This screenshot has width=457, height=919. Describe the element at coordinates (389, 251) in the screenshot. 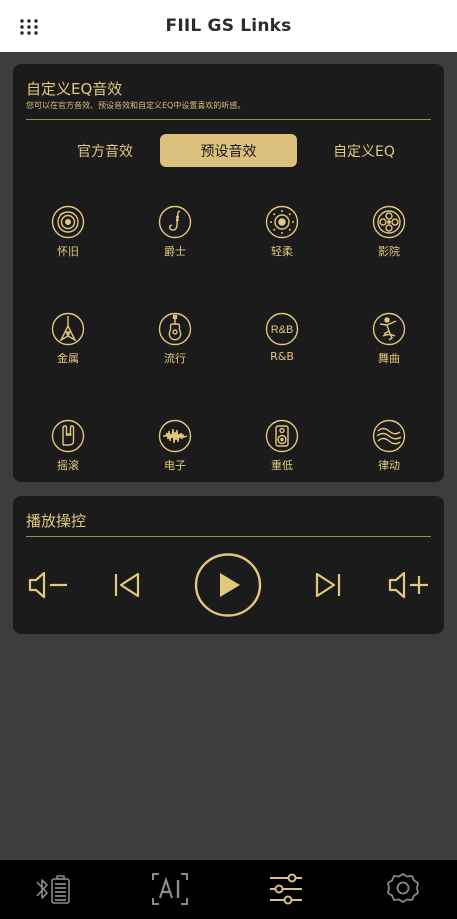

I see `preset-label: 影院` at that location.